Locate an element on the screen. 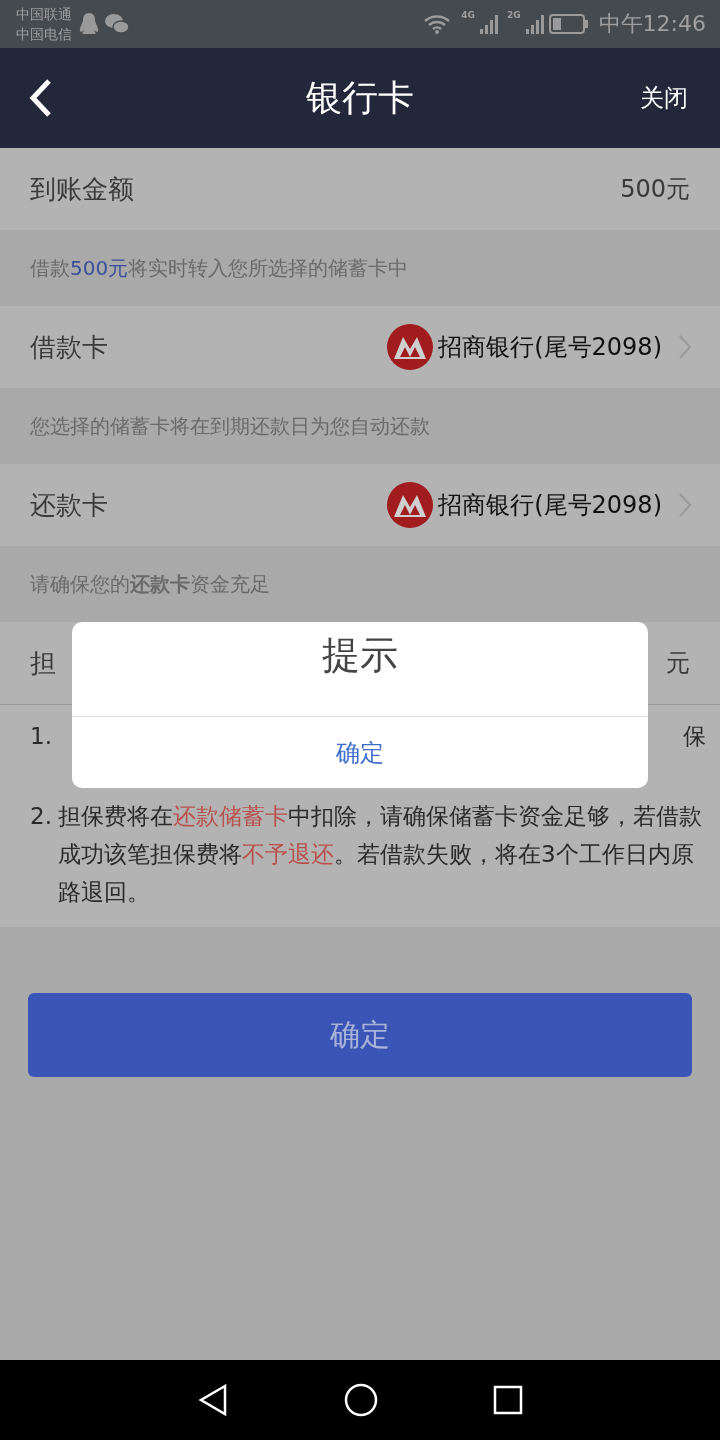 This screenshot has height=1440, width=720. row-label: 担 is located at coordinates (43, 663).